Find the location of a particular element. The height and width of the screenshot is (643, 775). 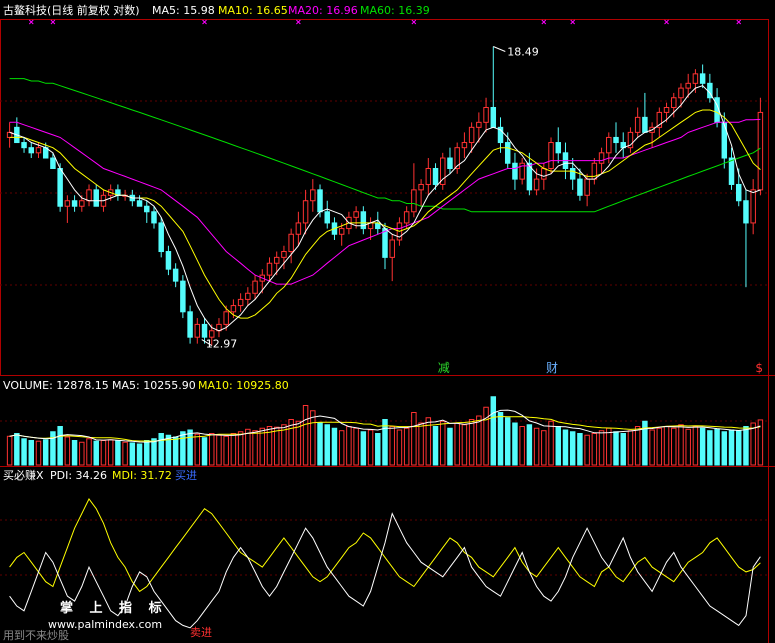

indicator-title: 买必赚X is located at coordinates (23, 475).